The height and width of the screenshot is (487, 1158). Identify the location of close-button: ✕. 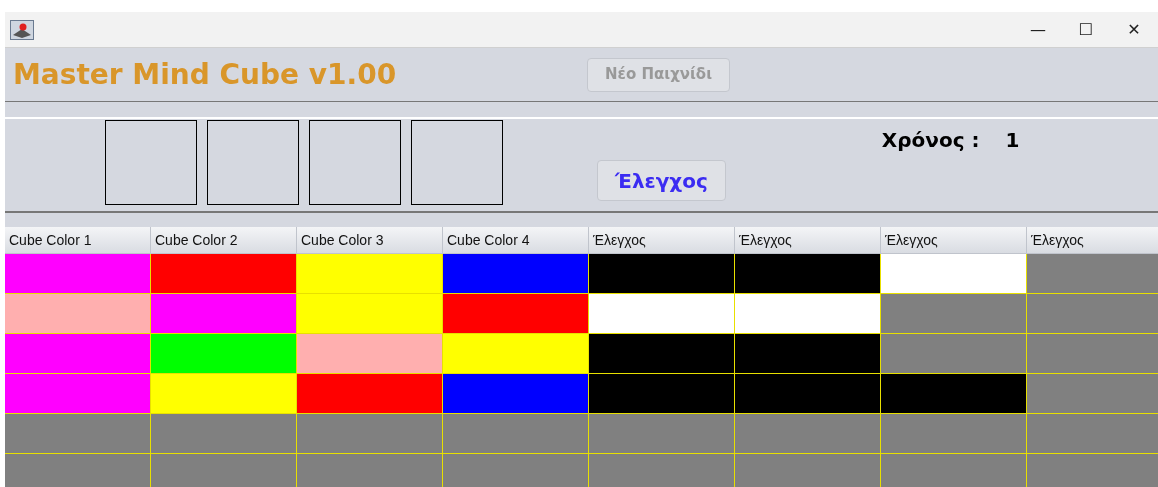
(1134, 29).